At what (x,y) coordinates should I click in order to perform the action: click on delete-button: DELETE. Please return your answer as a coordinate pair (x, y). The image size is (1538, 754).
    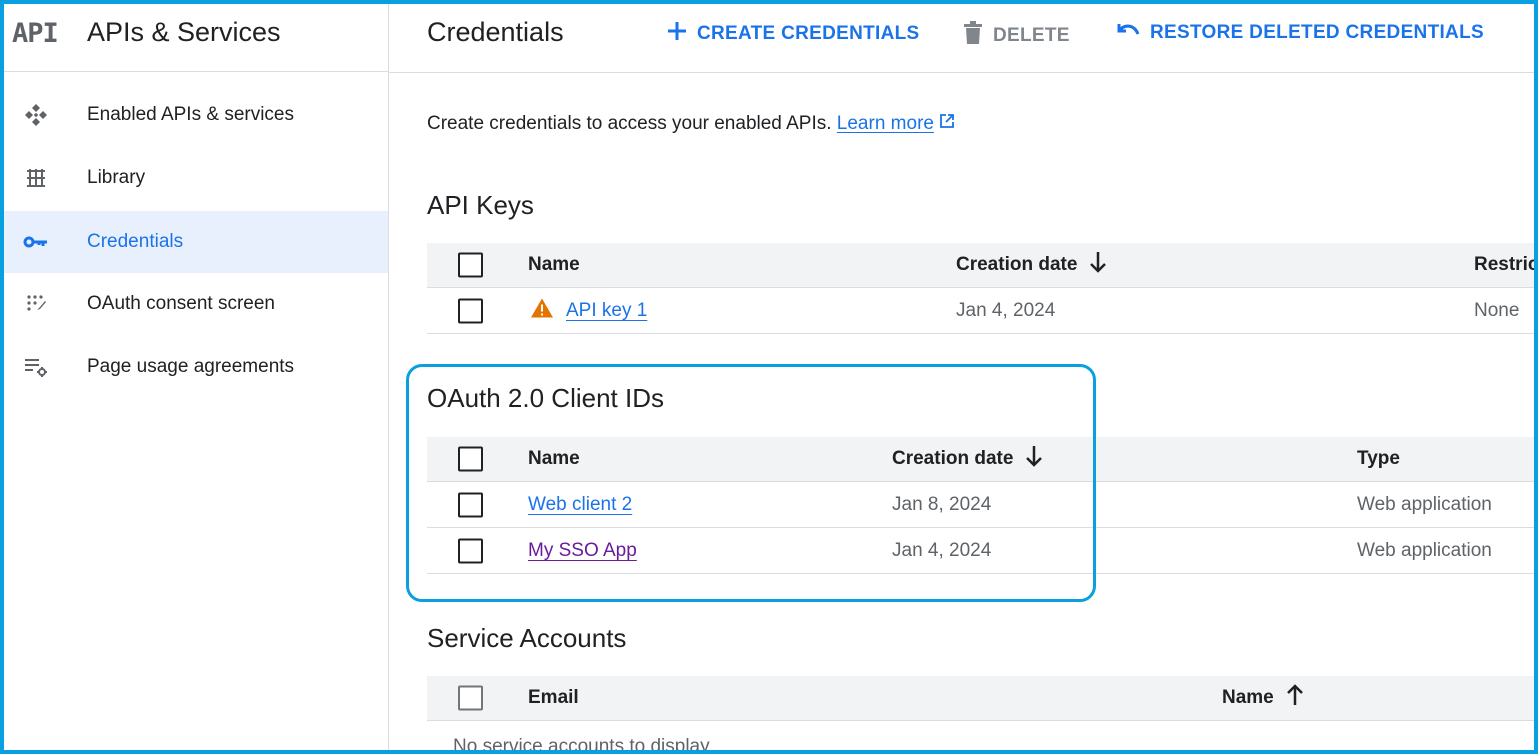
    Looking at the image, I should click on (1016, 36).